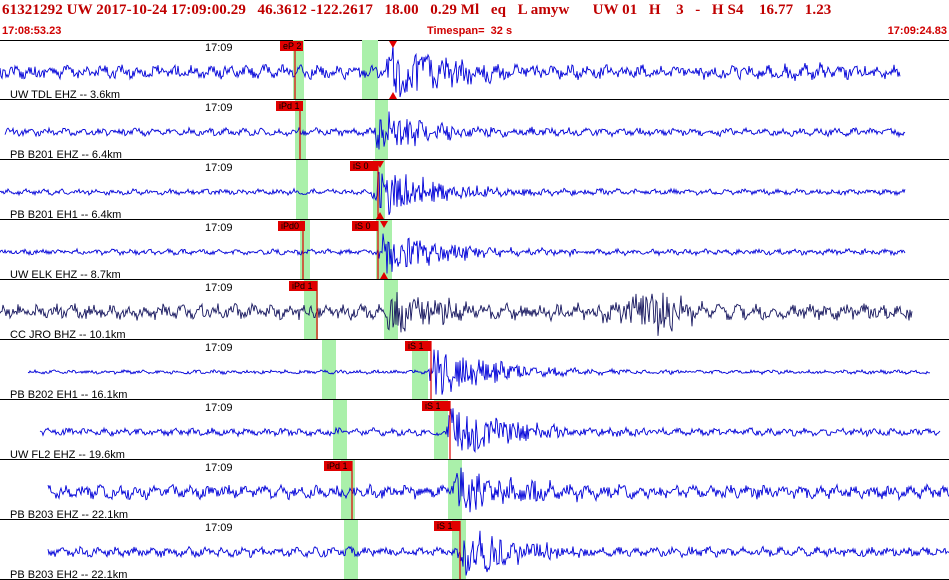 The width and height of the screenshot is (949, 580). I want to click on station-label: PB B201 EHZ -- 6.4km, so click(66, 155).